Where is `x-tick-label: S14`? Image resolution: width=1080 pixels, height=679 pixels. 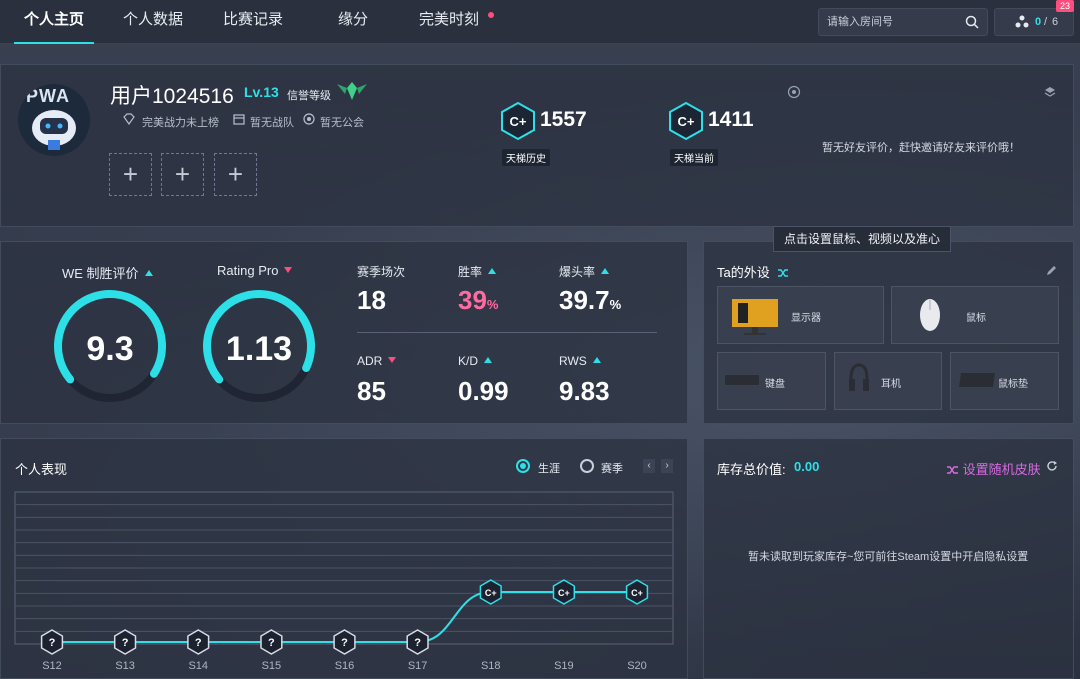 x-tick-label: S14 is located at coordinates (198, 666).